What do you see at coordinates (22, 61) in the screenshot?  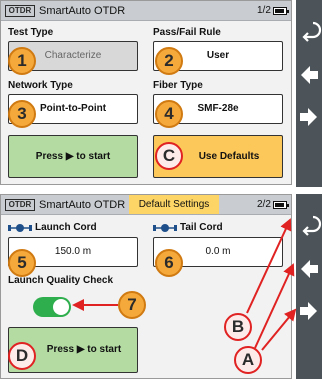 I see `callout-1: 1` at bounding box center [22, 61].